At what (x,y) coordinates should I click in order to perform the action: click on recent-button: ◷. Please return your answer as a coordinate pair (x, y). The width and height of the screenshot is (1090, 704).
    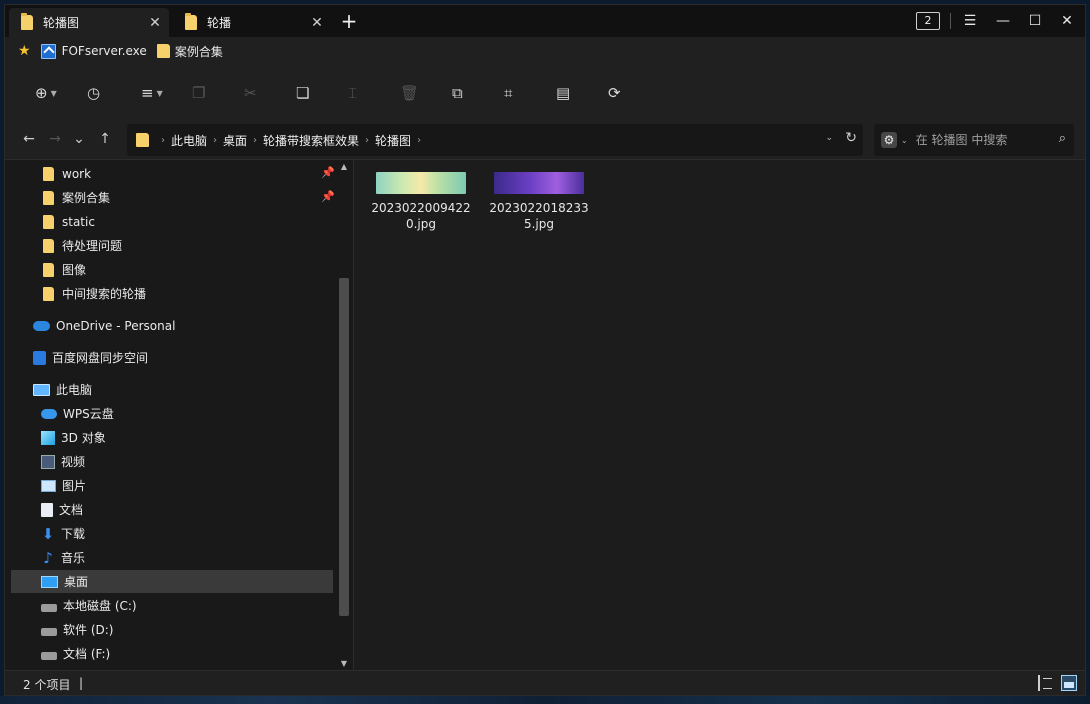
    Looking at the image, I should click on (93, 93).